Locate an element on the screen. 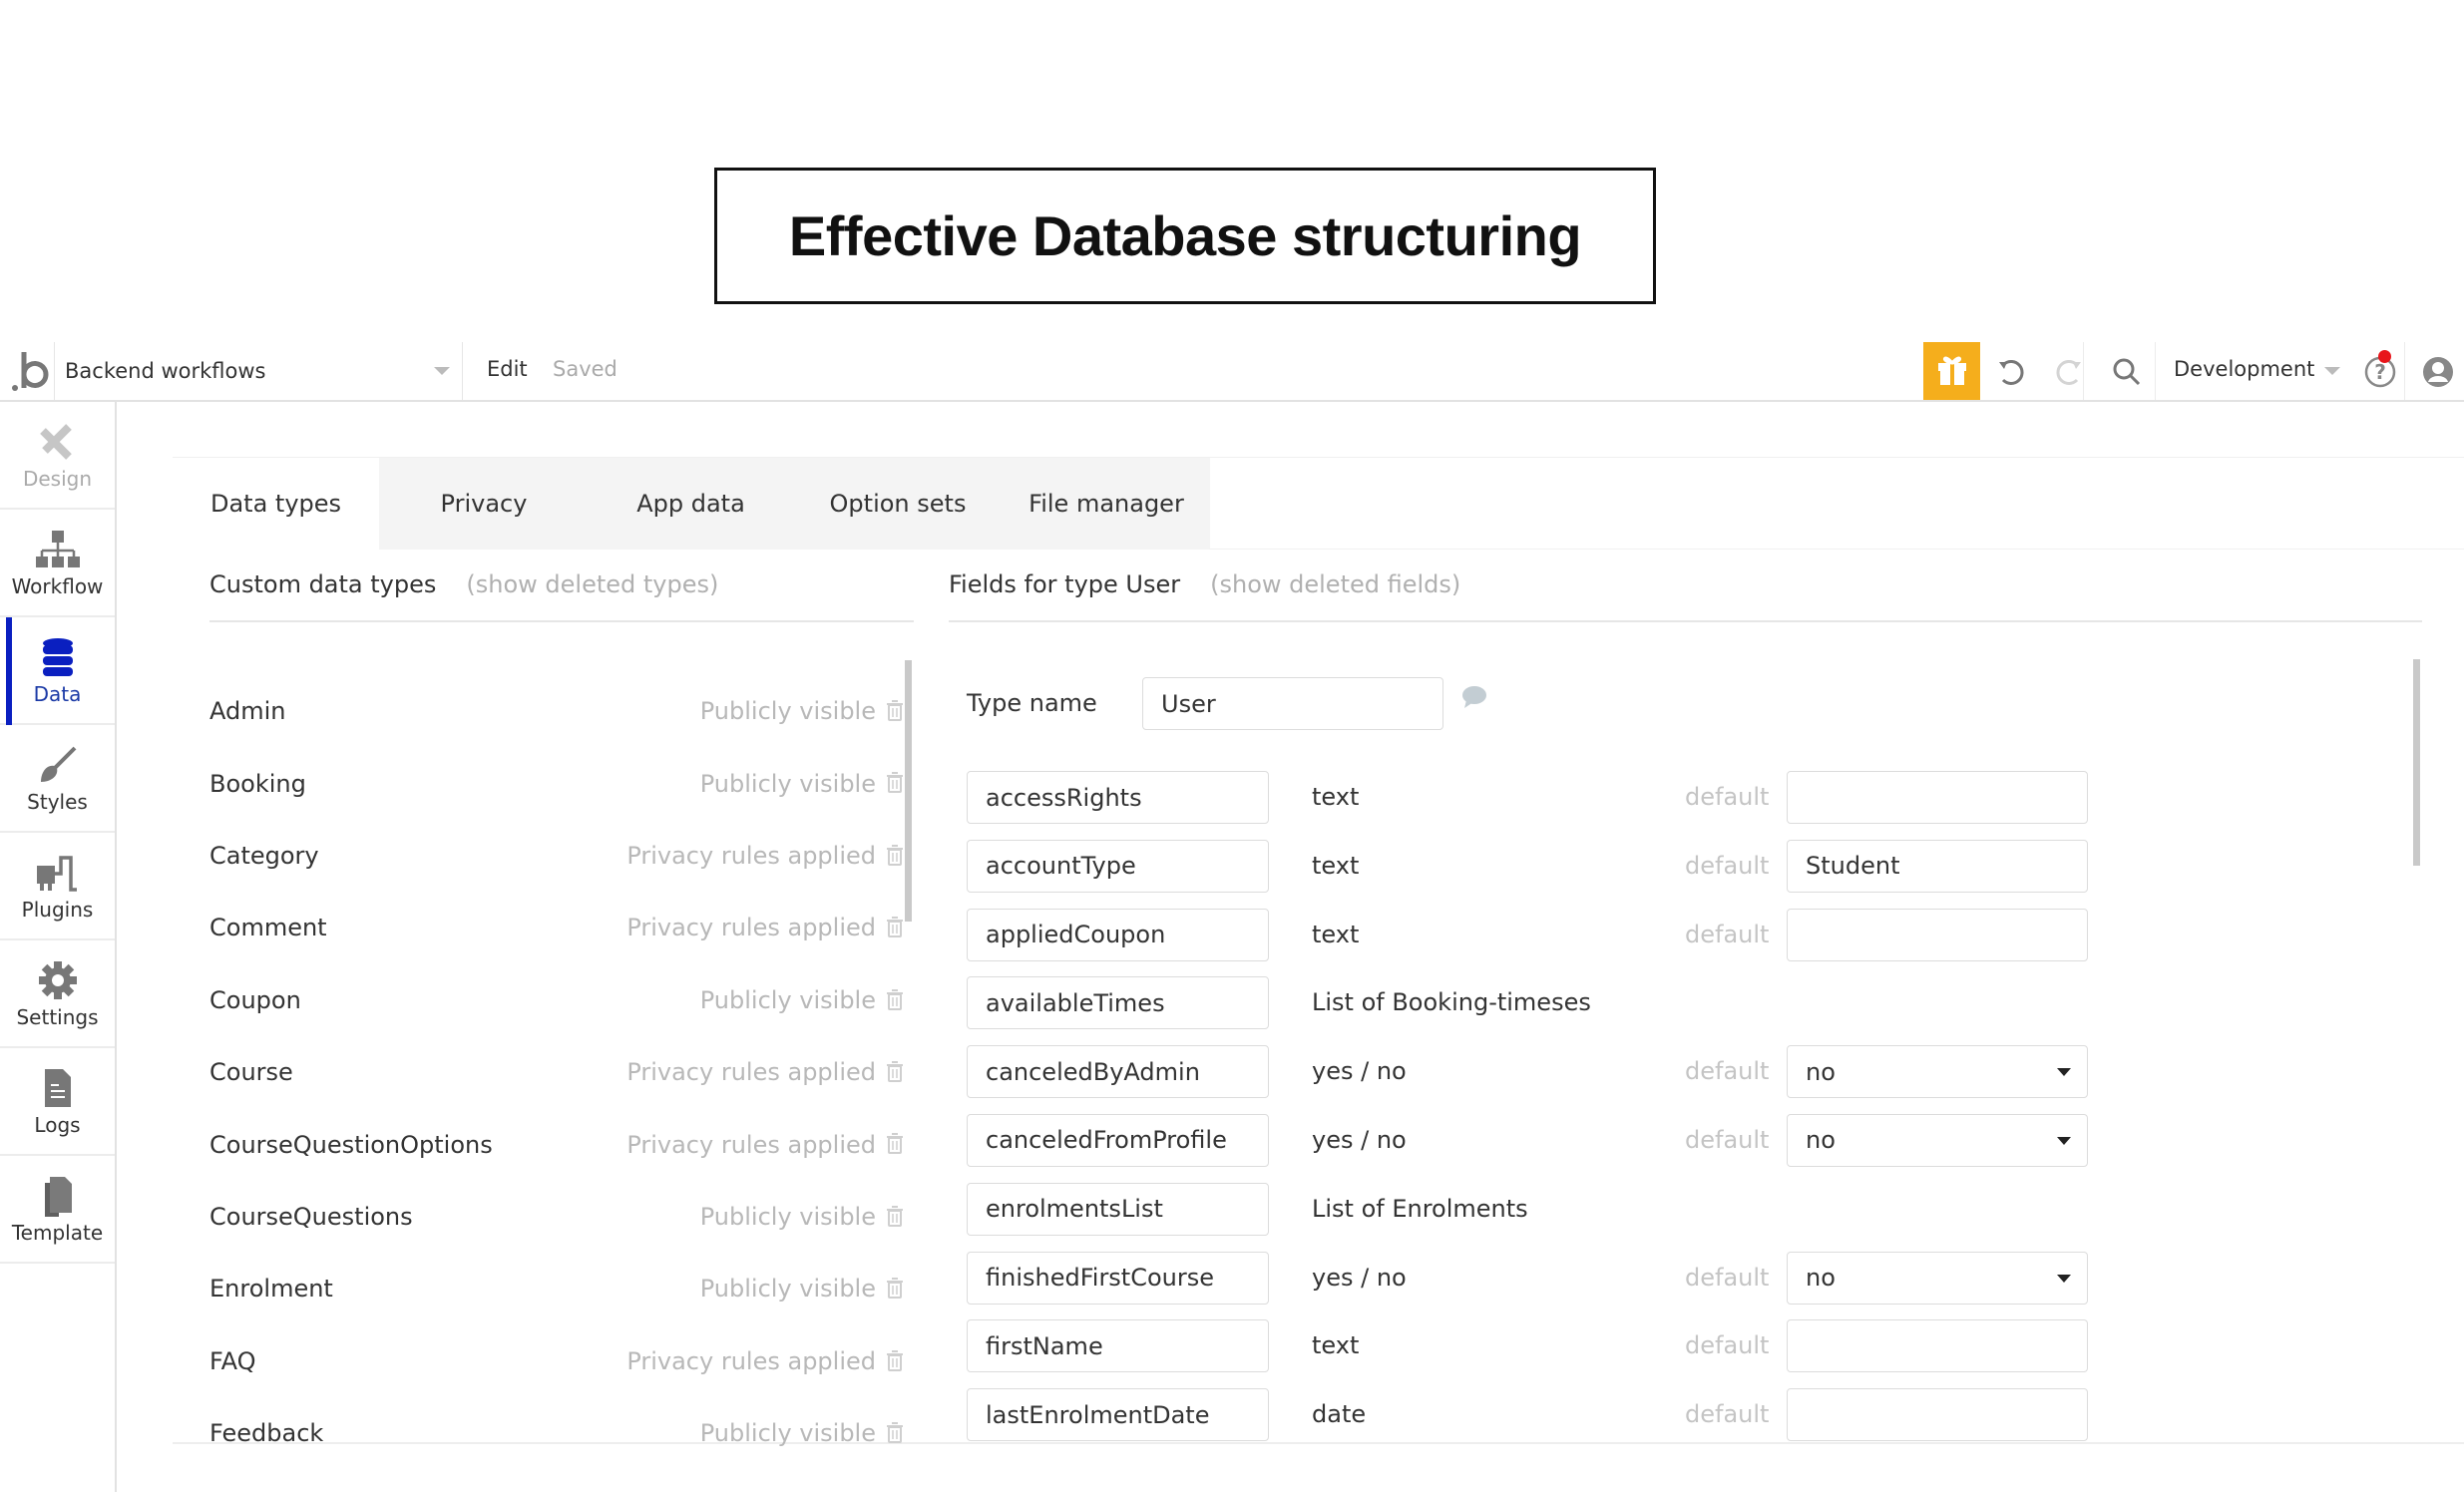 The width and height of the screenshot is (2464, 1492). sidebar-item-logs: Logs is located at coordinates (57, 1102).